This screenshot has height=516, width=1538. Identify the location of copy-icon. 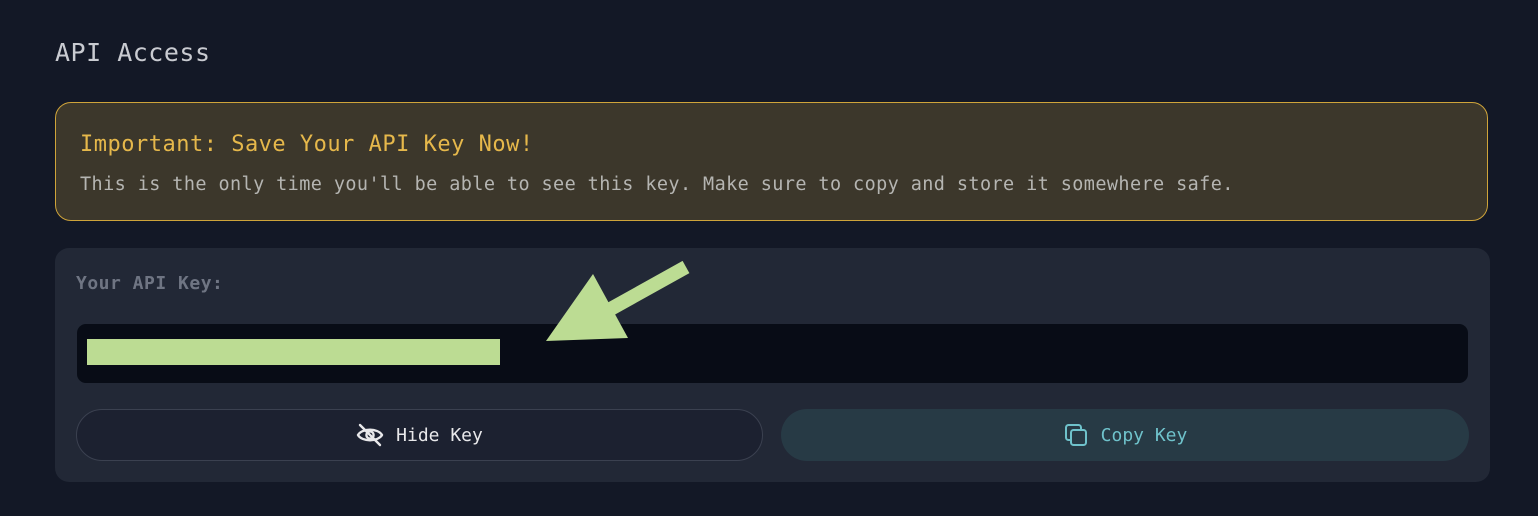
(1076, 435).